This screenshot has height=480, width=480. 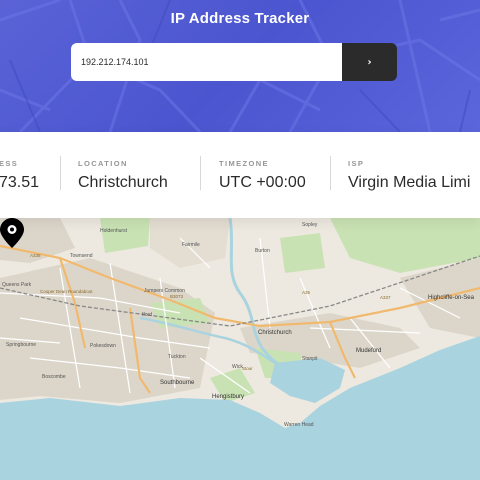 What do you see at coordinates (451, 298) in the screenshot?
I see `map-label: Highcliffe-on-Sea` at bounding box center [451, 298].